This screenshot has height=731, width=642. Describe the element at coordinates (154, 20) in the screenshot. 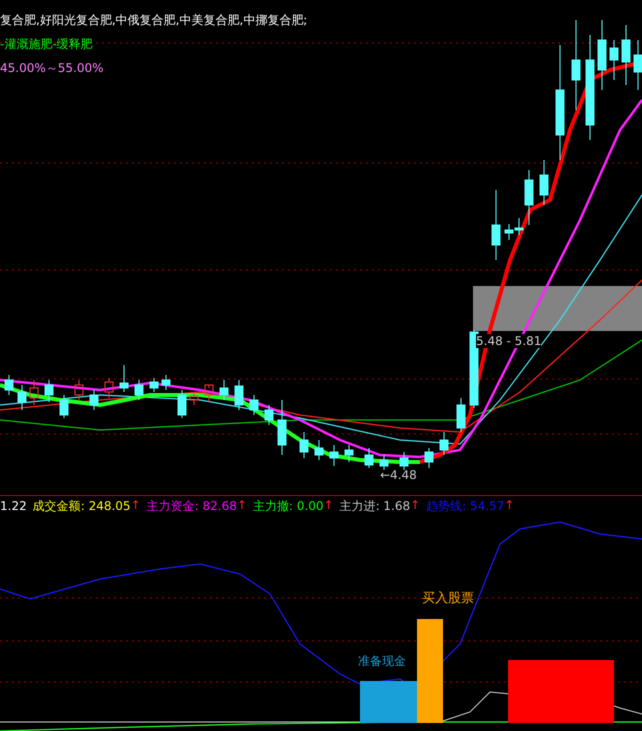

I see `annotation-text: 复合肥,好阳光复合肥,中俄复合肥,中美复合肥,中挪复合肥;` at that location.